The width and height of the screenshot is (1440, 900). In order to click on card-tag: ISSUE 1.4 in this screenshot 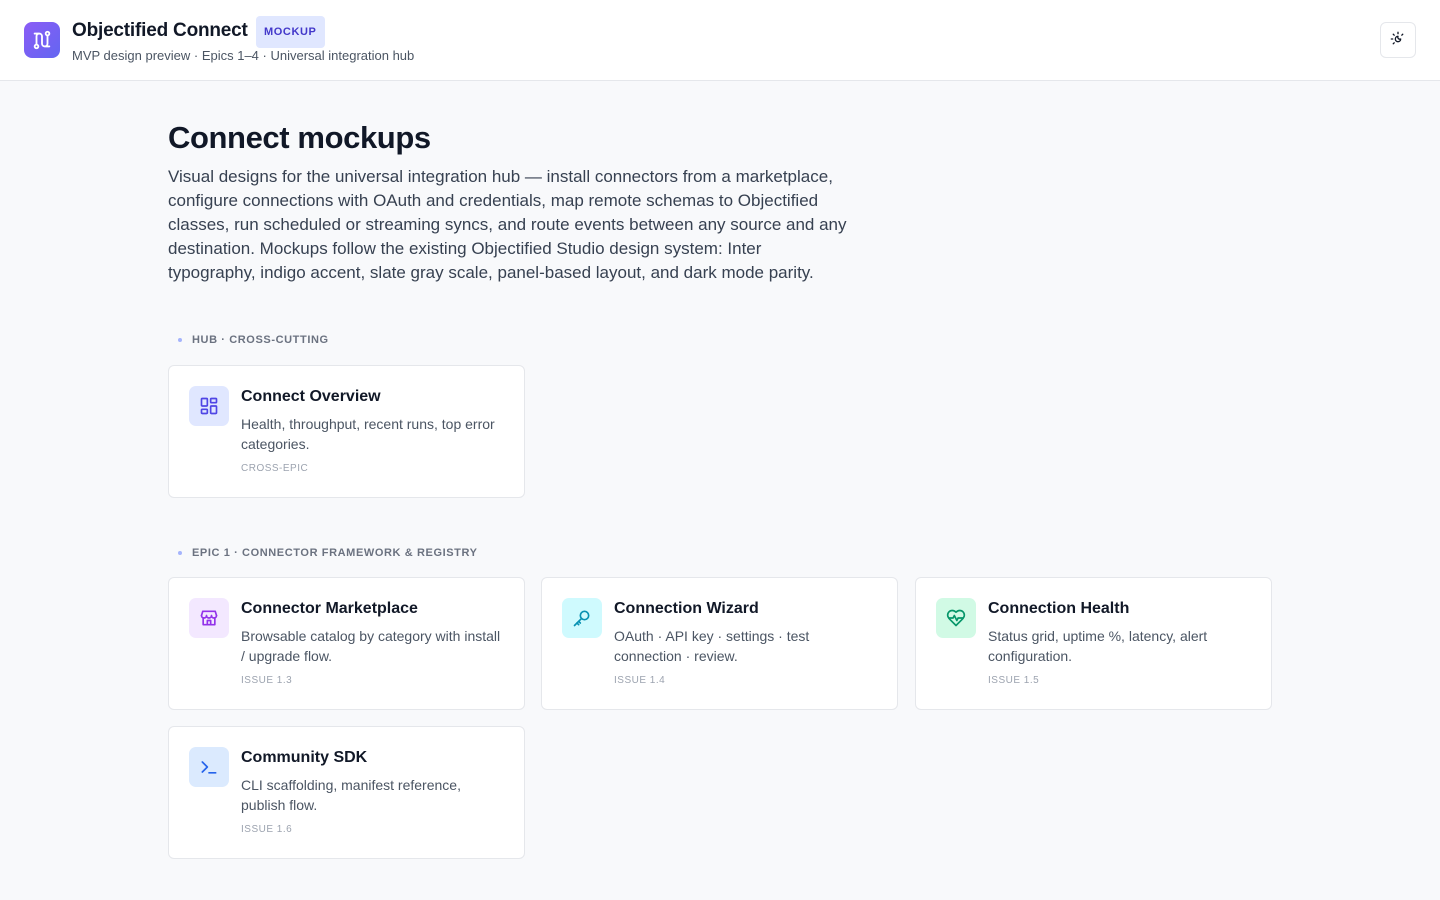, I will do `click(640, 680)`.